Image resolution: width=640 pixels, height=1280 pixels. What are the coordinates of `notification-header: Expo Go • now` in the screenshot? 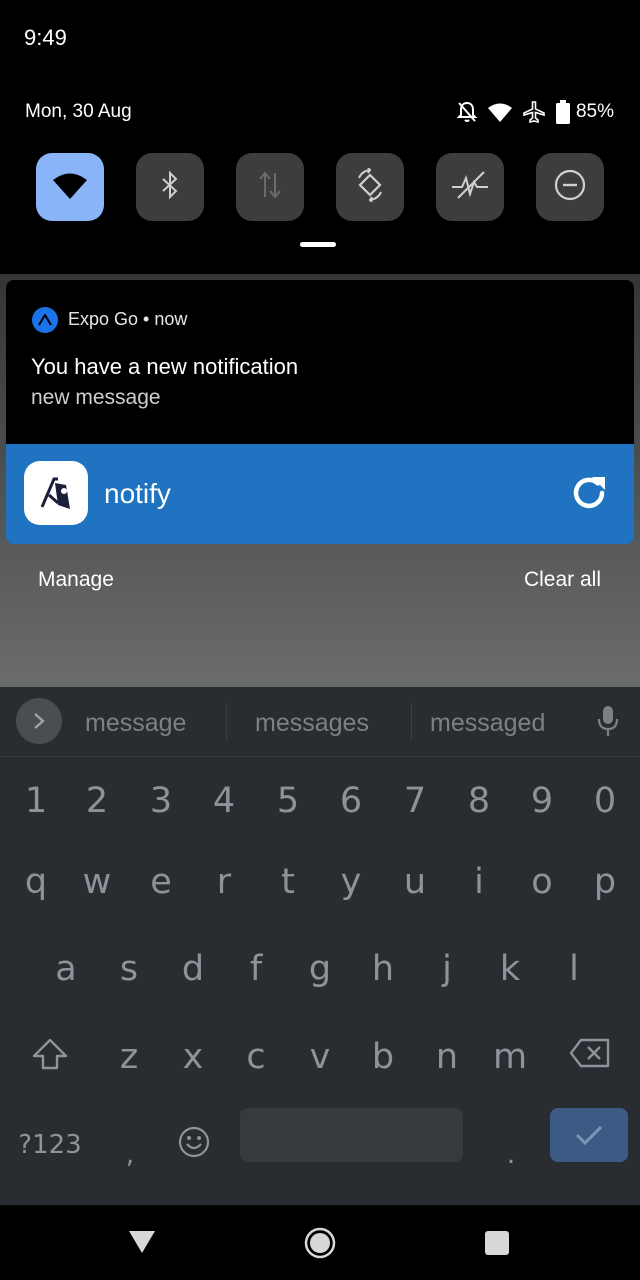 It's located at (128, 319).